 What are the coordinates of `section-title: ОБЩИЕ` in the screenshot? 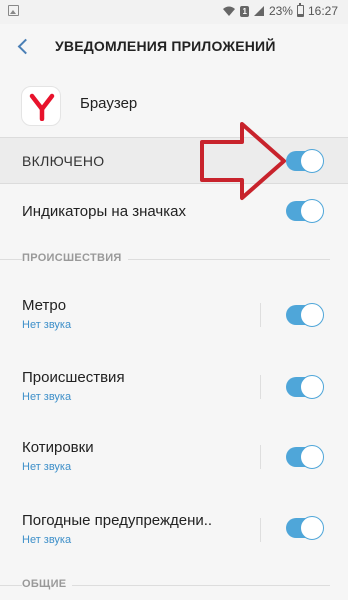 It's located at (47, 584).